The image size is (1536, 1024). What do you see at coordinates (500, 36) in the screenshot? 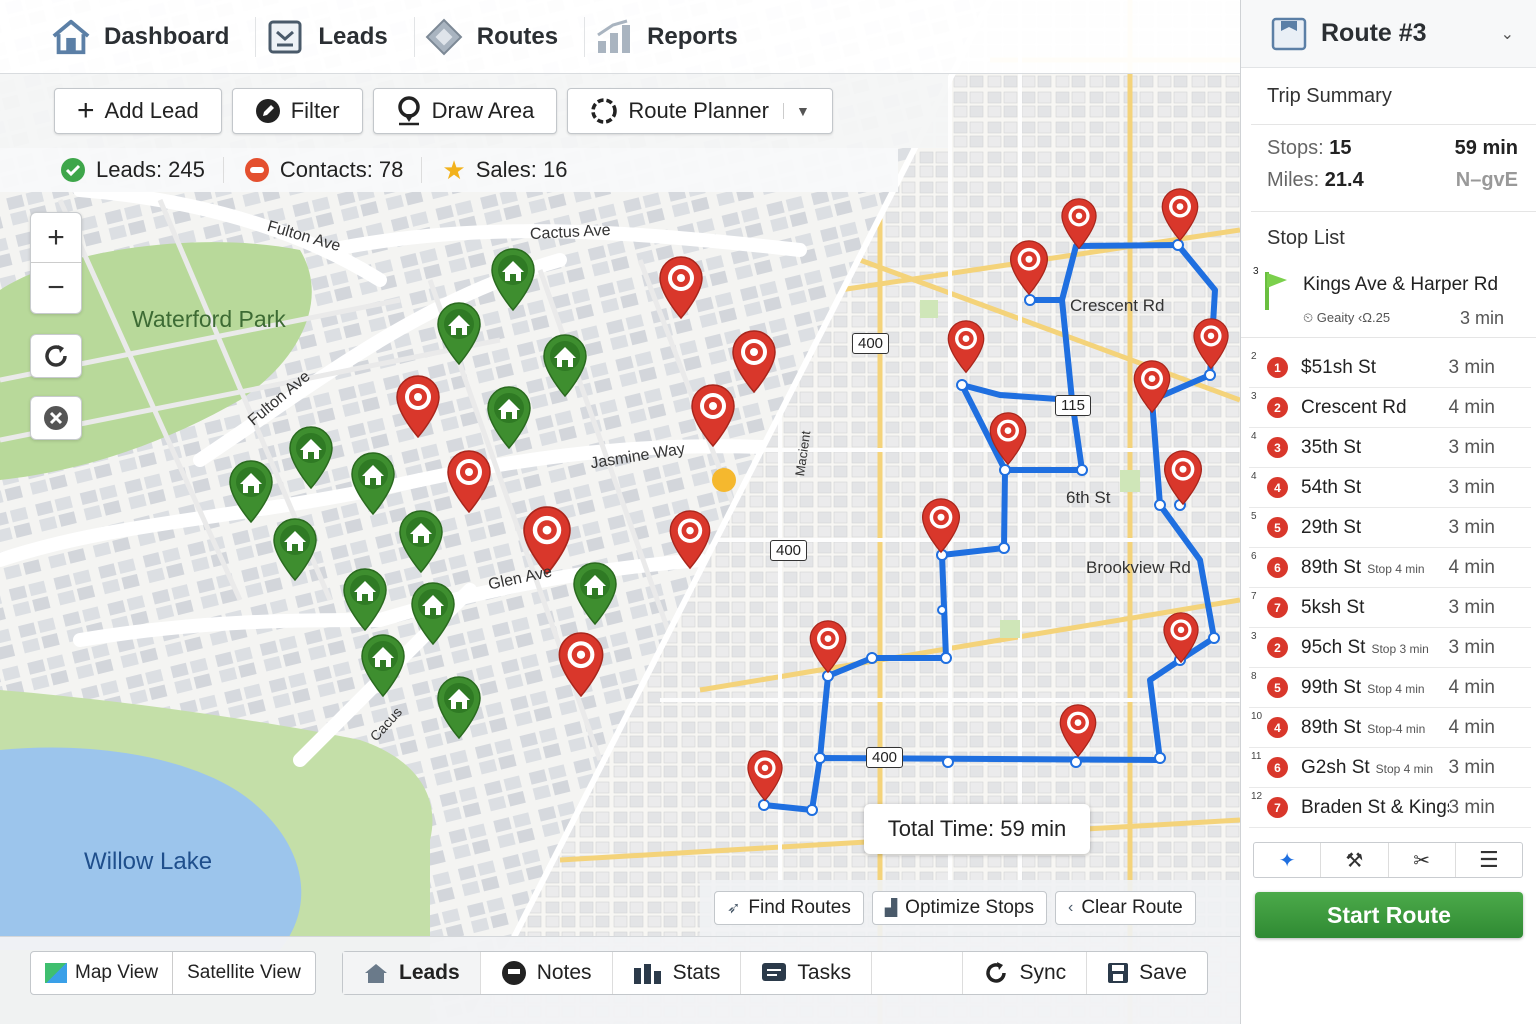
I see `nav-routes: Routes` at bounding box center [500, 36].